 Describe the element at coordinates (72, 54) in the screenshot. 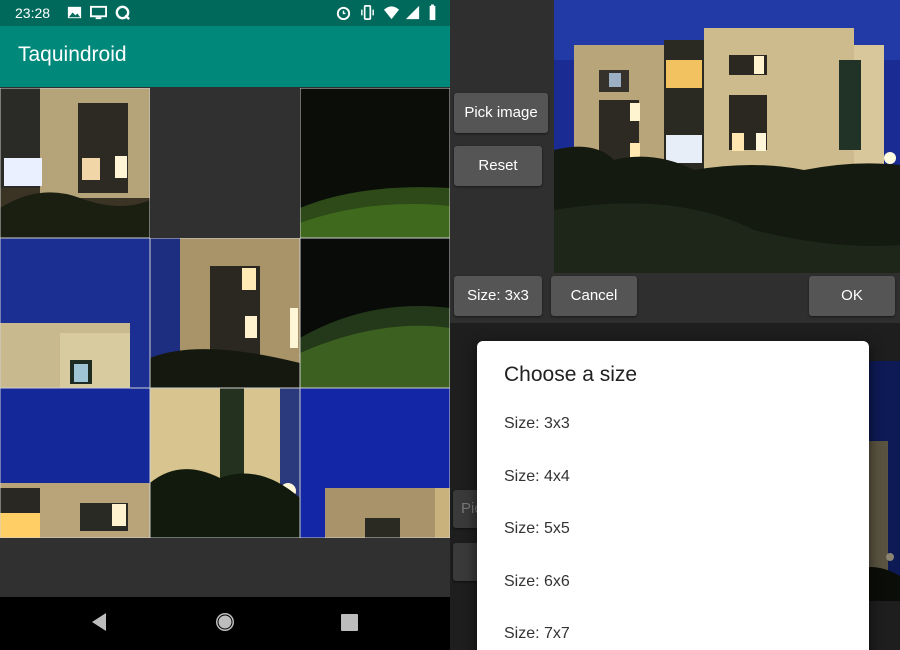

I see `app-title: Taquindroid` at that location.